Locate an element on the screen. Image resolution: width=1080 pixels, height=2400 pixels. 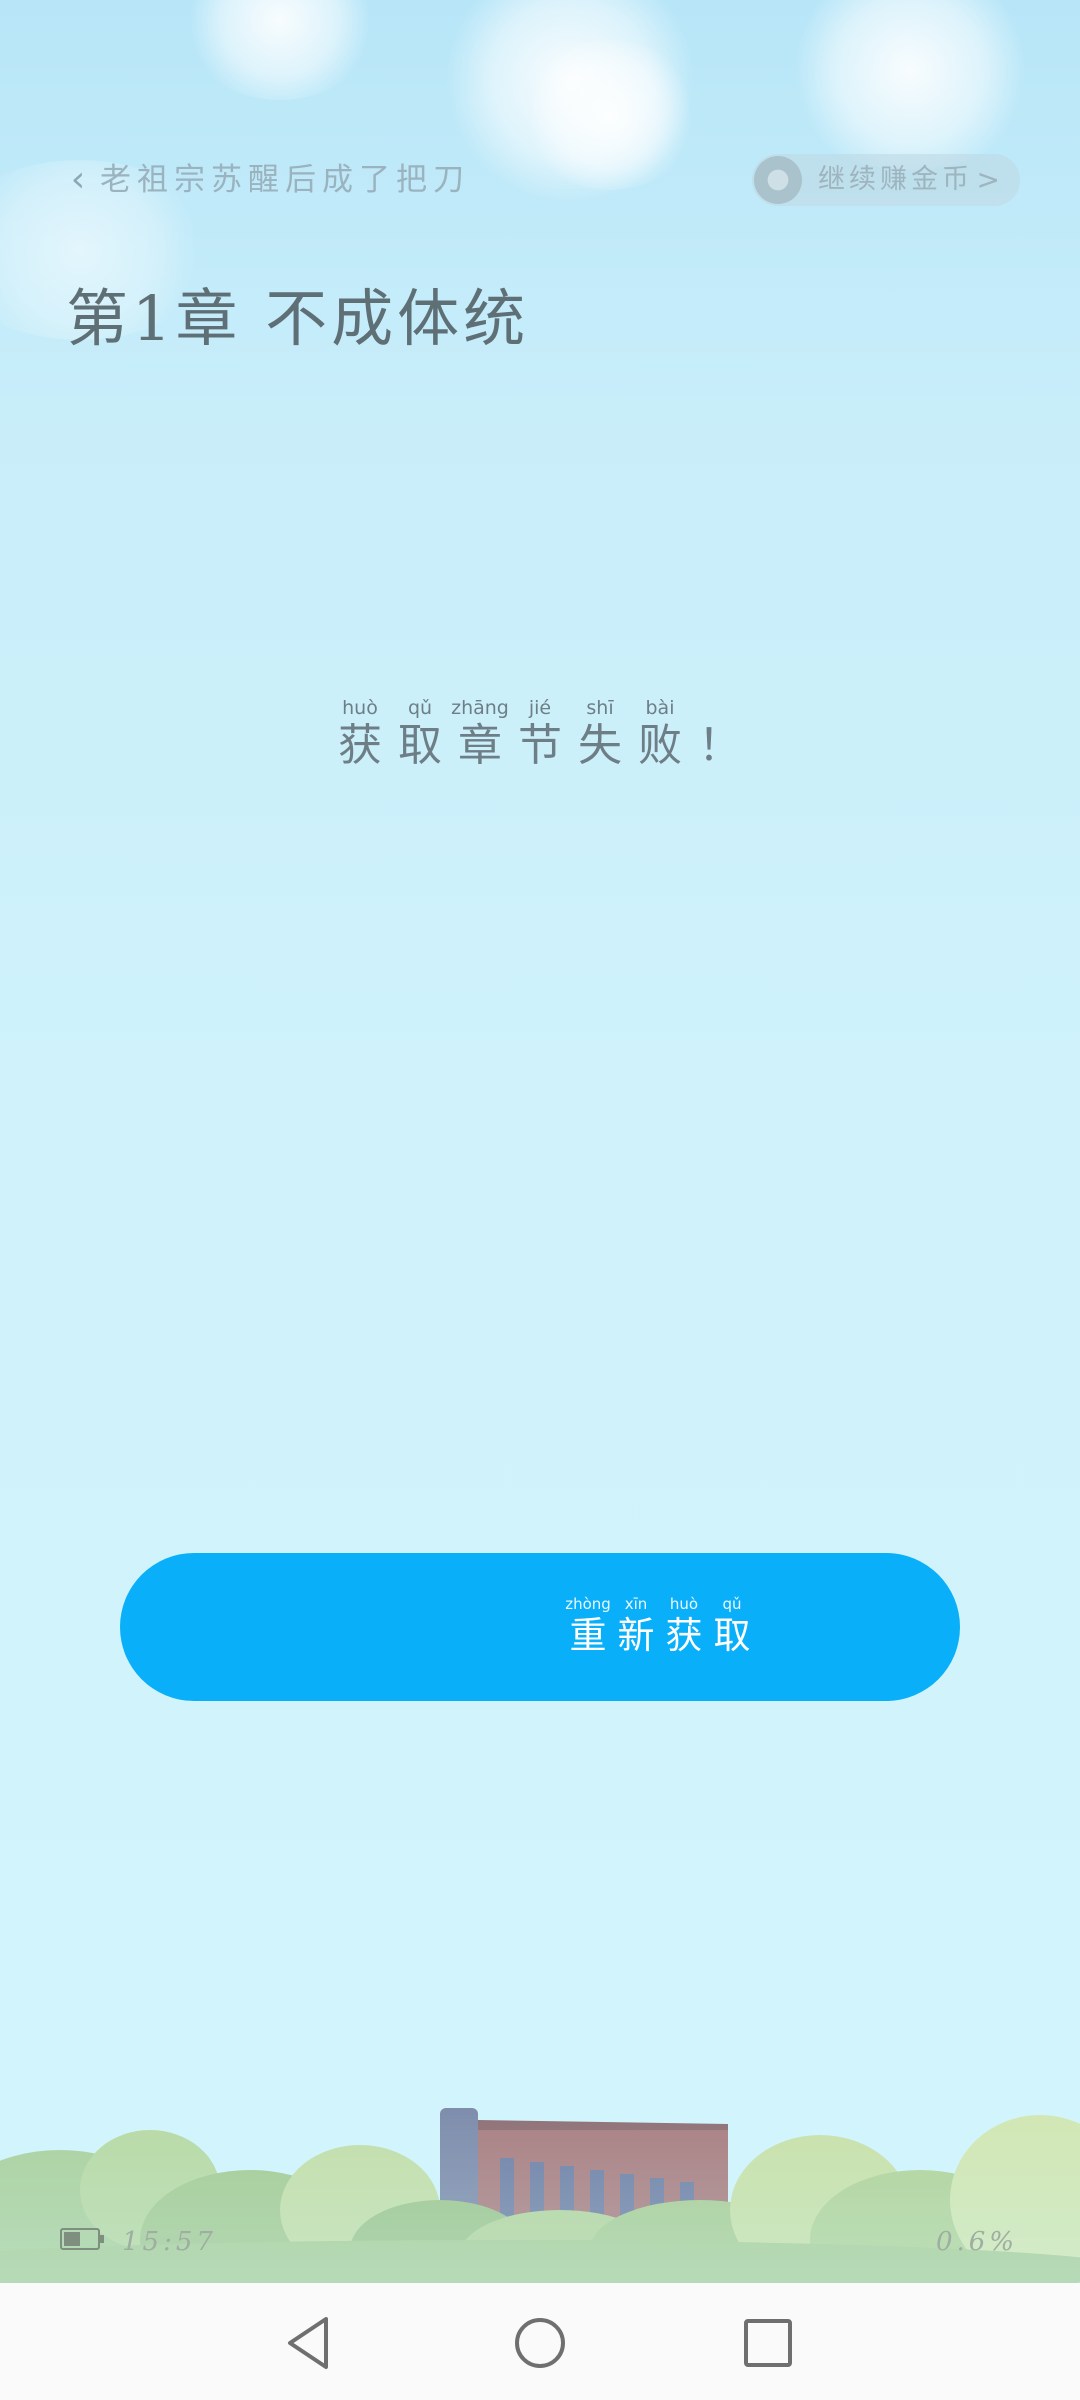
retry-label-pinyin: huò is located at coordinates (684, 1604).